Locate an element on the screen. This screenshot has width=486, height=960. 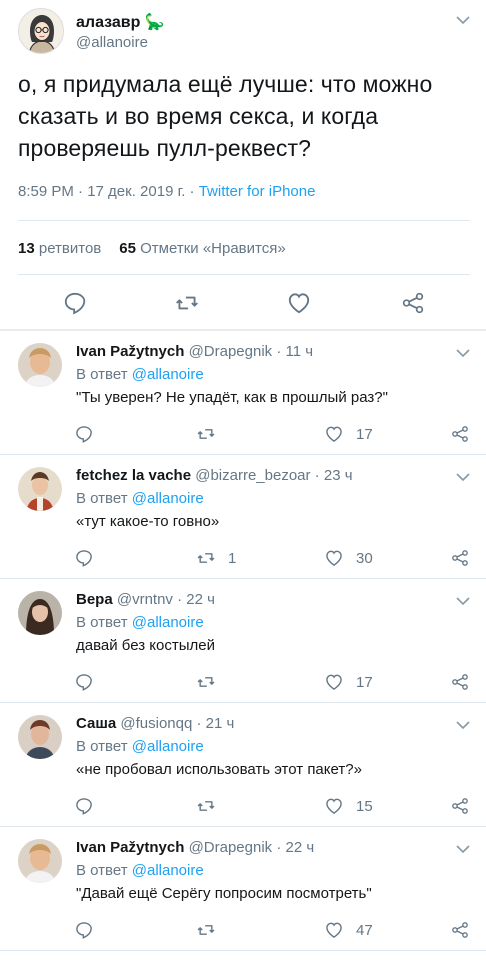
tweet-source: Twitter for iPhone is located at coordinates (257, 191).